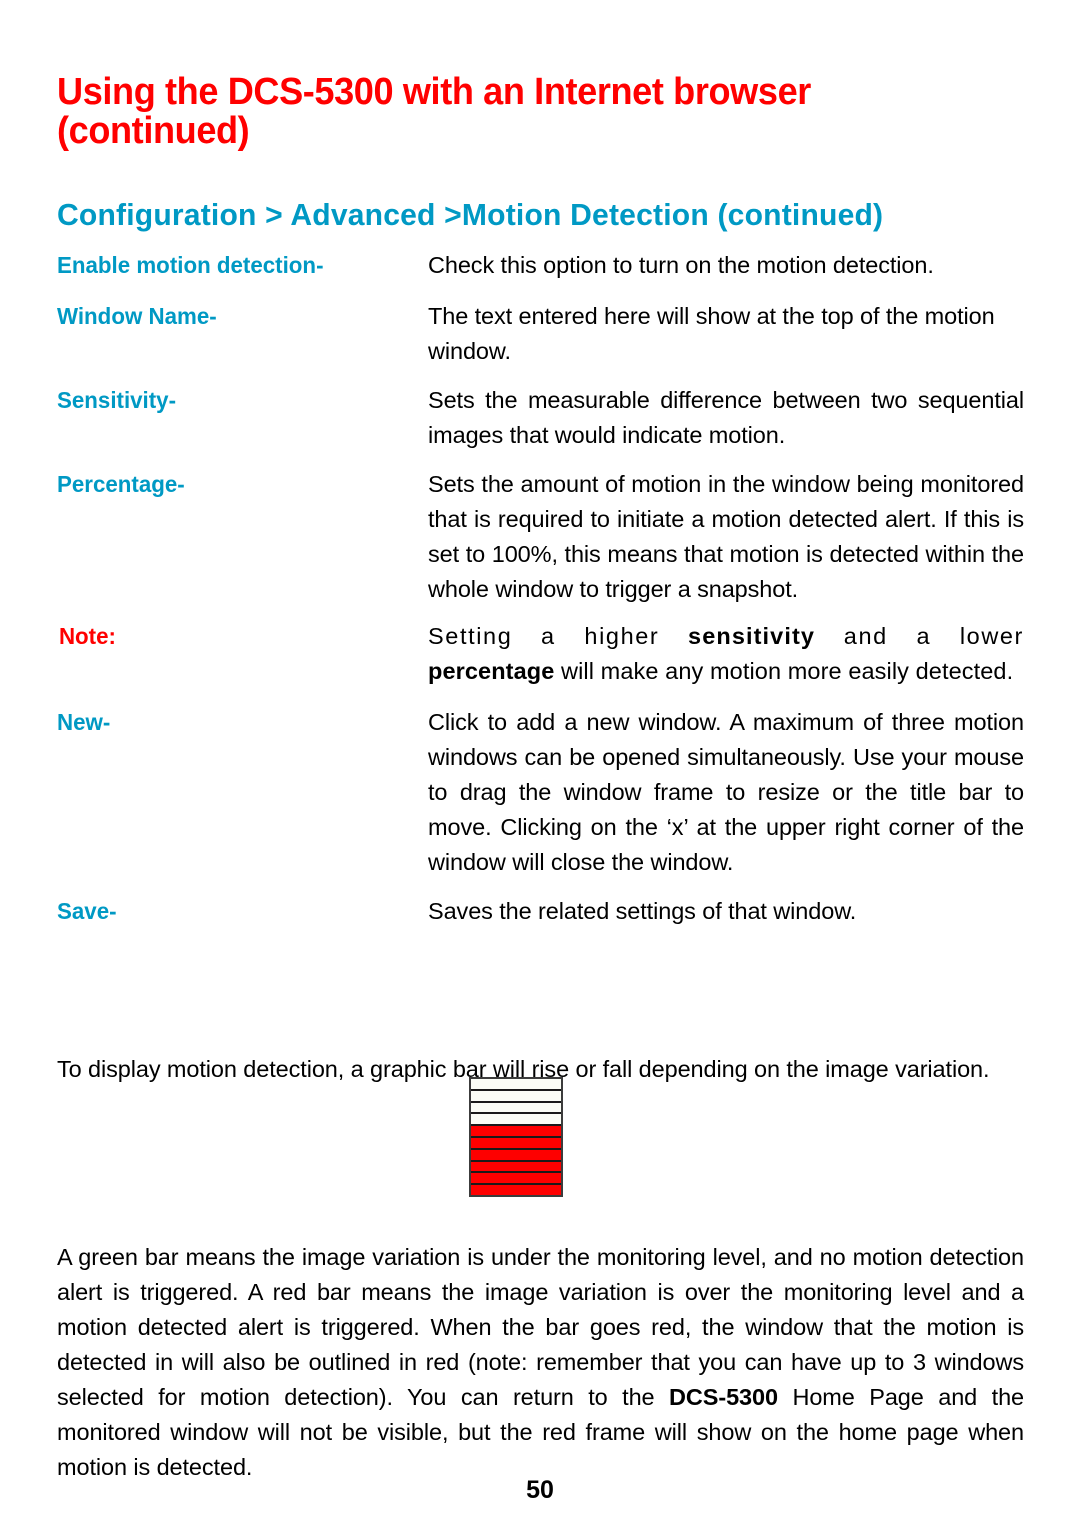  What do you see at coordinates (723, 1396) in the screenshot?
I see `final-paragraph-model-name: DCS-5300` at bounding box center [723, 1396].